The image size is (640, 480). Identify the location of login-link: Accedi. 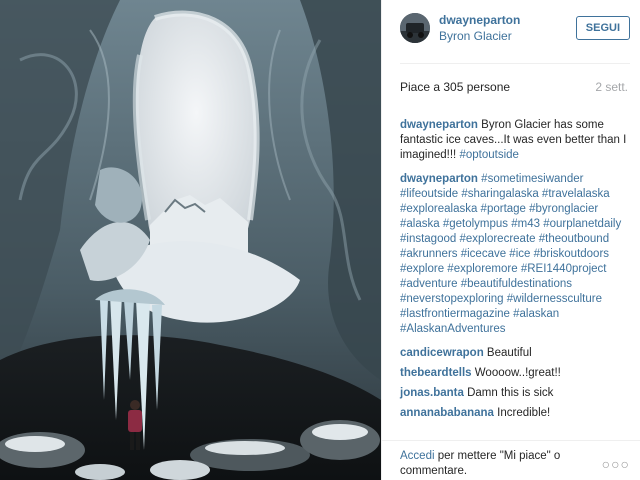
(417, 456).